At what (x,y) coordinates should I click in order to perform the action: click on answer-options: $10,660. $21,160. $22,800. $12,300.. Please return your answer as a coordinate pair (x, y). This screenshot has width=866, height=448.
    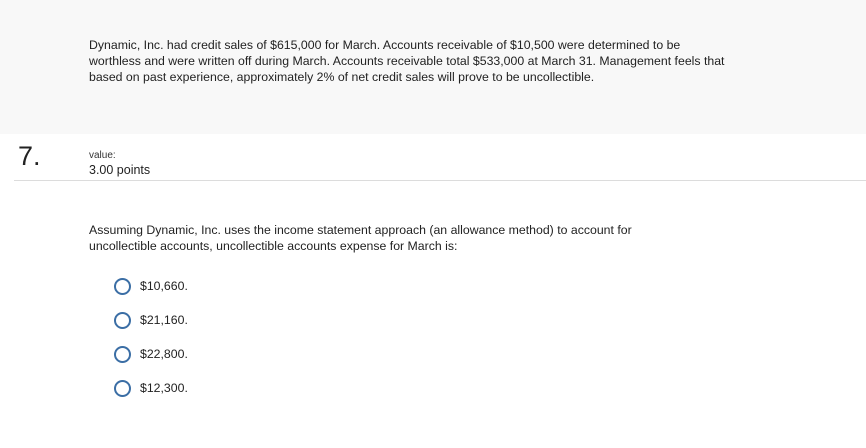
    Looking at the image, I should click on (151, 344).